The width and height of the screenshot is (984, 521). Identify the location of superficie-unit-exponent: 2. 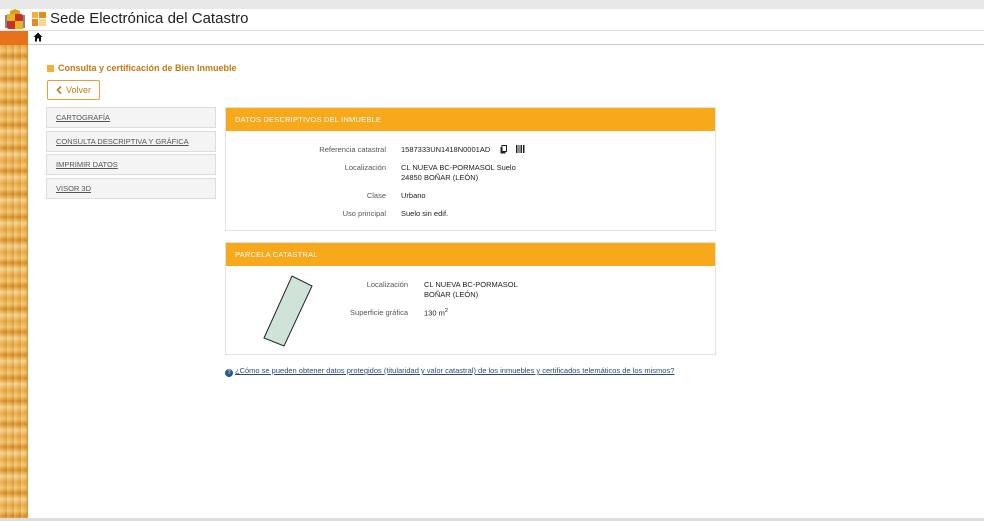
(446, 311).